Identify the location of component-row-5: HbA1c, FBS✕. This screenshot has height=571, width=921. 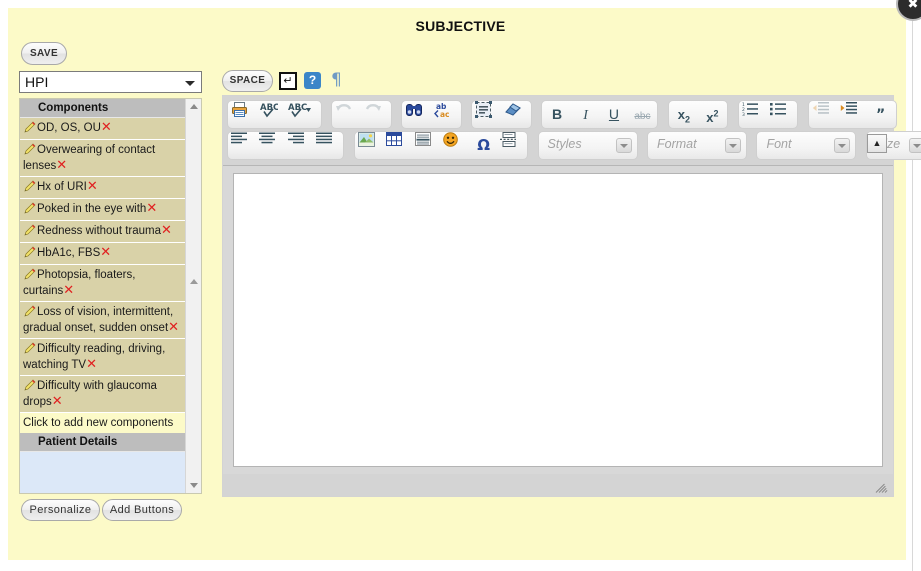
(103, 254).